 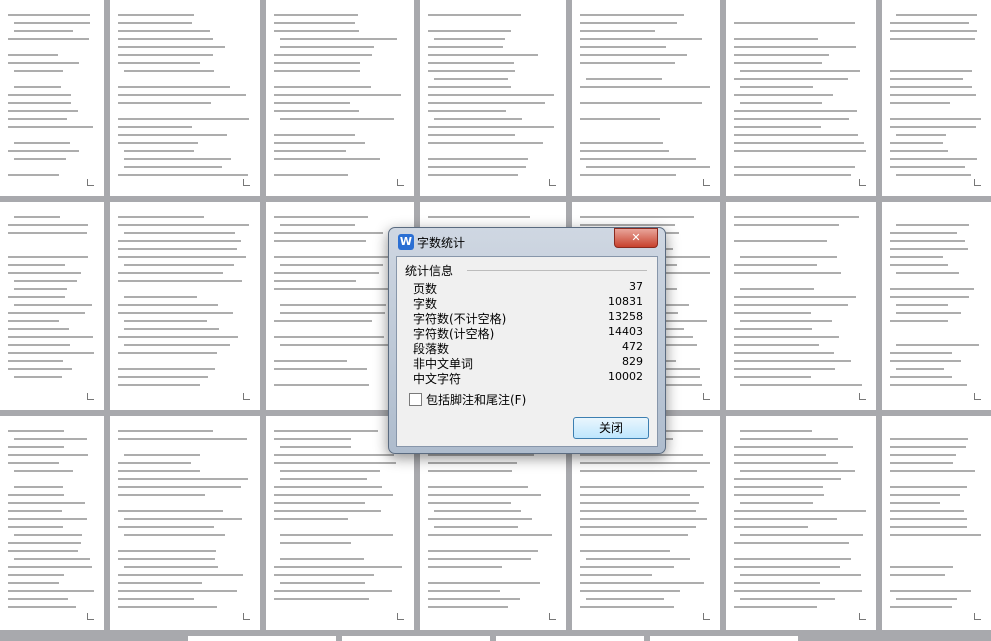 I want to click on stat-value: 10002, so click(x=625, y=376).